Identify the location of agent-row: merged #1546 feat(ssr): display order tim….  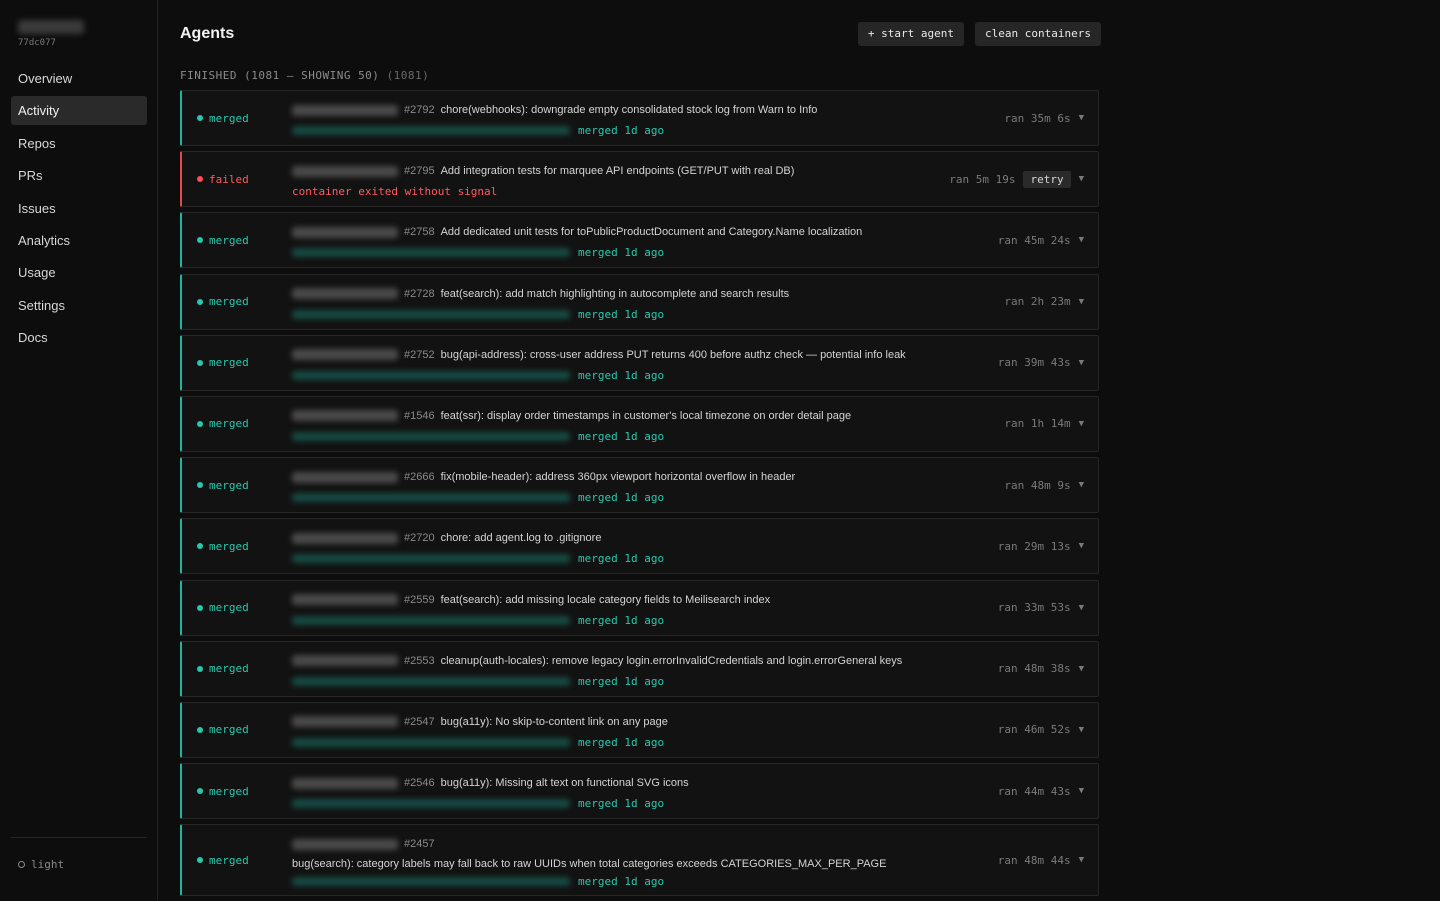
(639, 423).